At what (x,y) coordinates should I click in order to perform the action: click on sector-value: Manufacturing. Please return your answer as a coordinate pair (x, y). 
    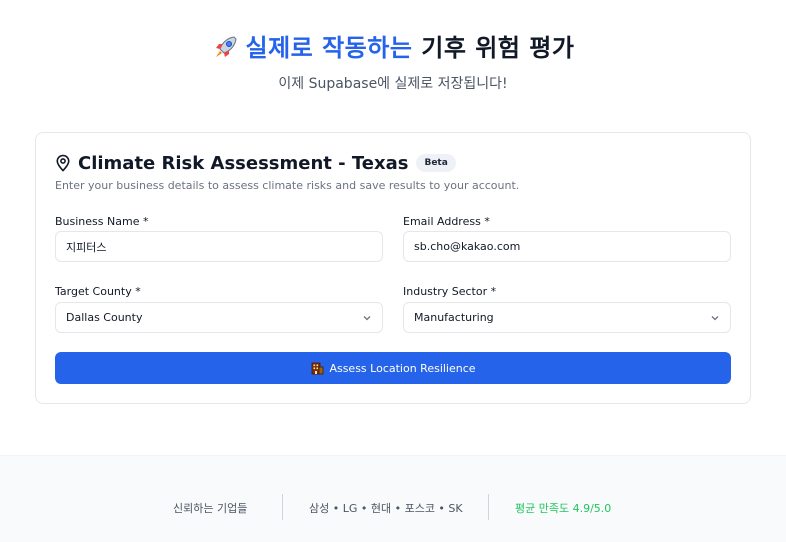
    Looking at the image, I should click on (454, 317).